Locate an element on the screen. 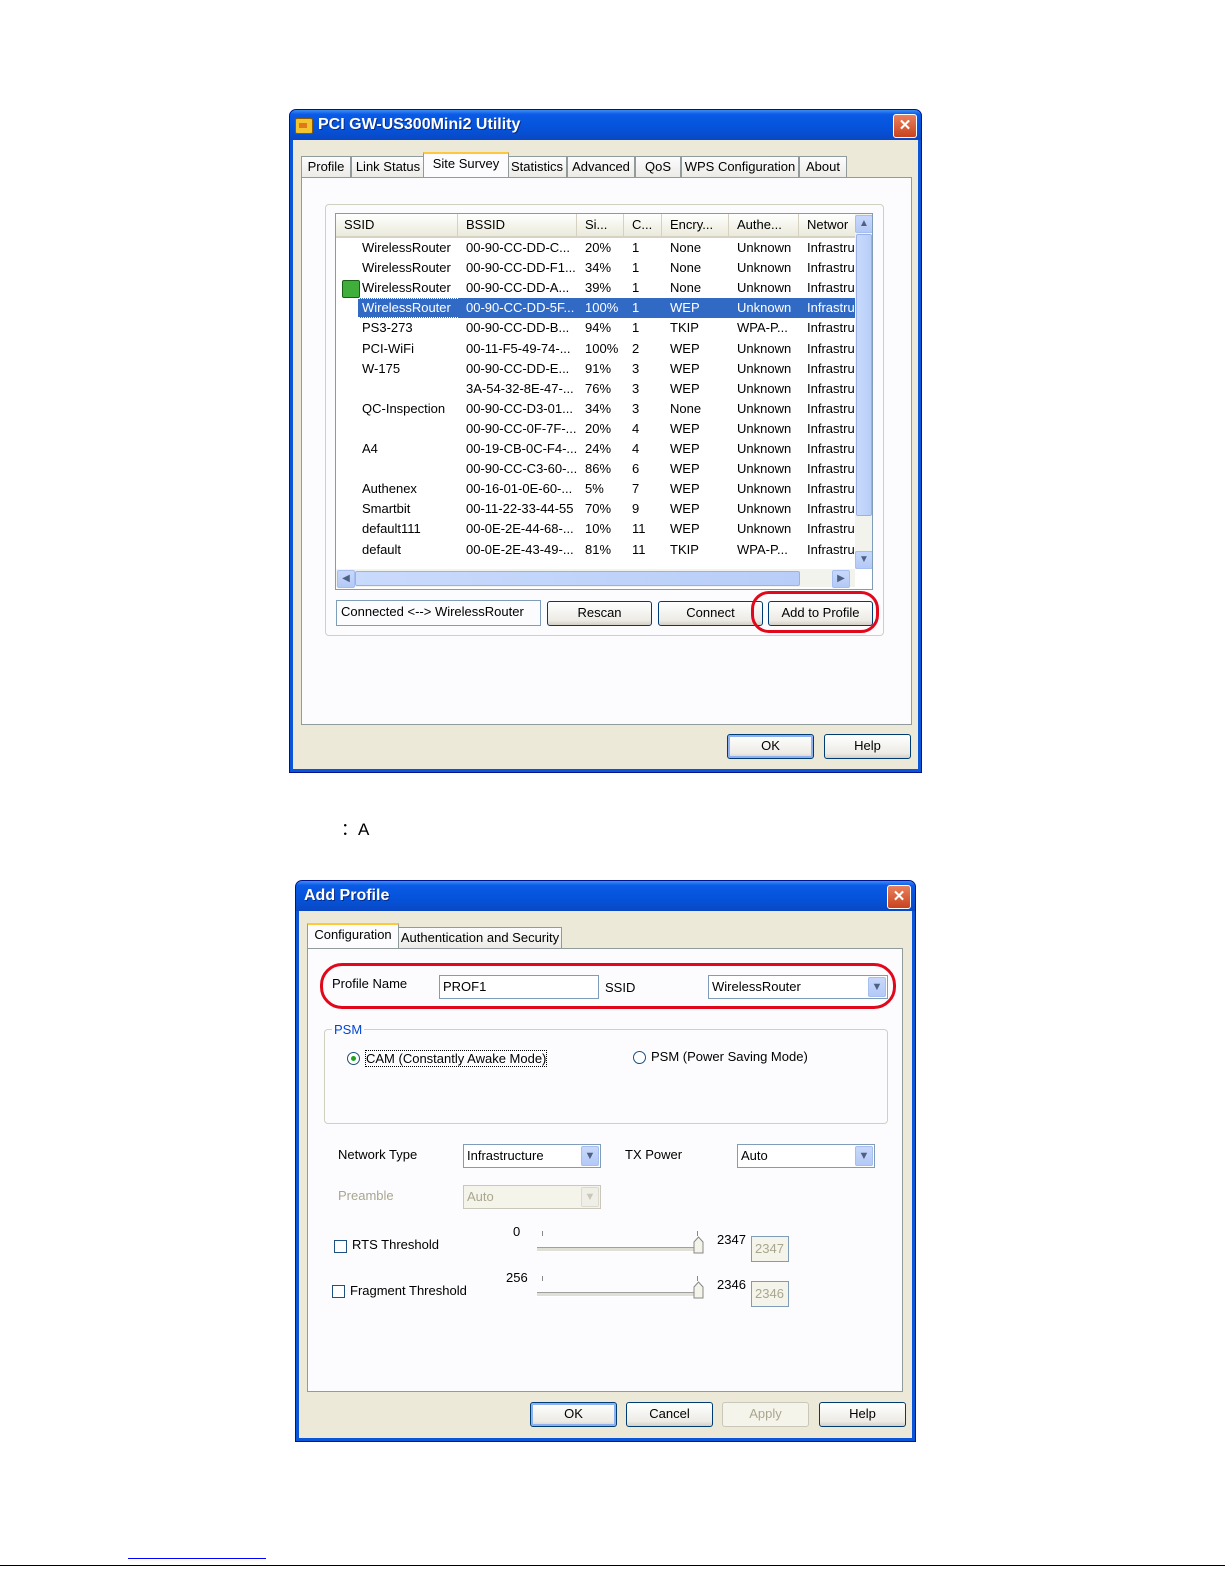 The image size is (1225, 1585). psm-group-label: PSM is located at coordinates (348, 1029).